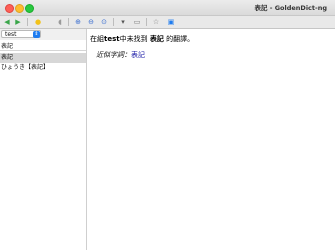 The width and height of the screenshot is (335, 250). I want to click on print-button: ▭, so click(137, 22).